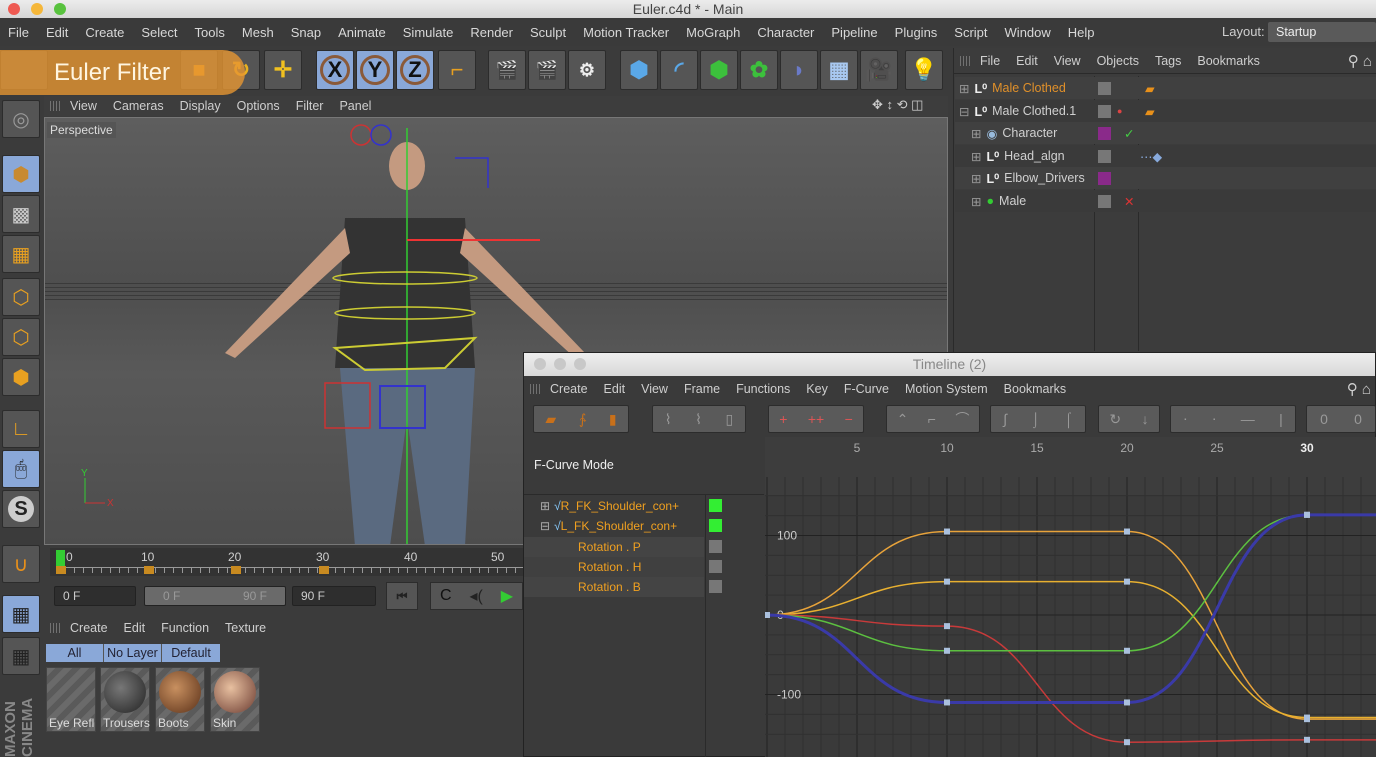 This screenshot has width=1376, height=757. I want to click on camera-icon: 🎥, so click(879, 70).